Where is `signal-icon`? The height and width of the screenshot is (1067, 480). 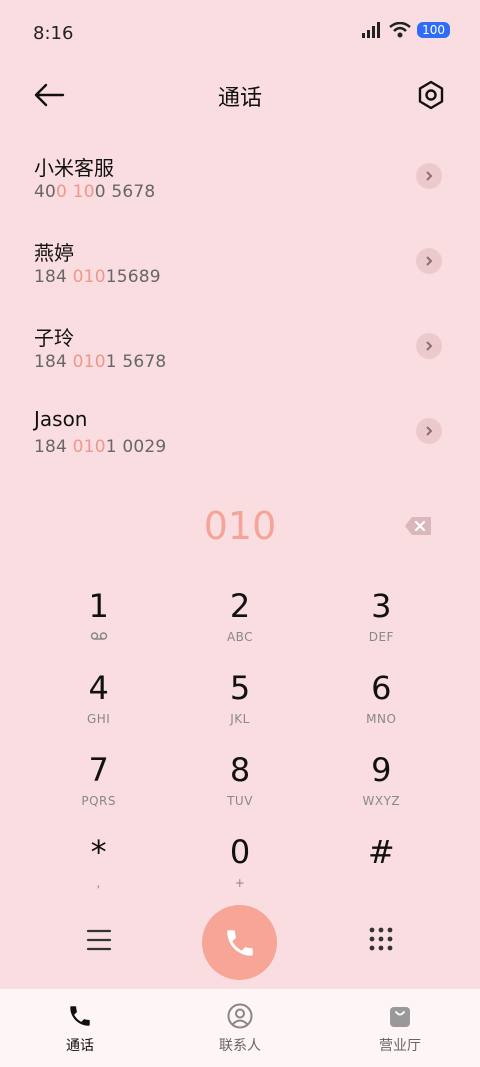 signal-icon is located at coordinates (371, 30).